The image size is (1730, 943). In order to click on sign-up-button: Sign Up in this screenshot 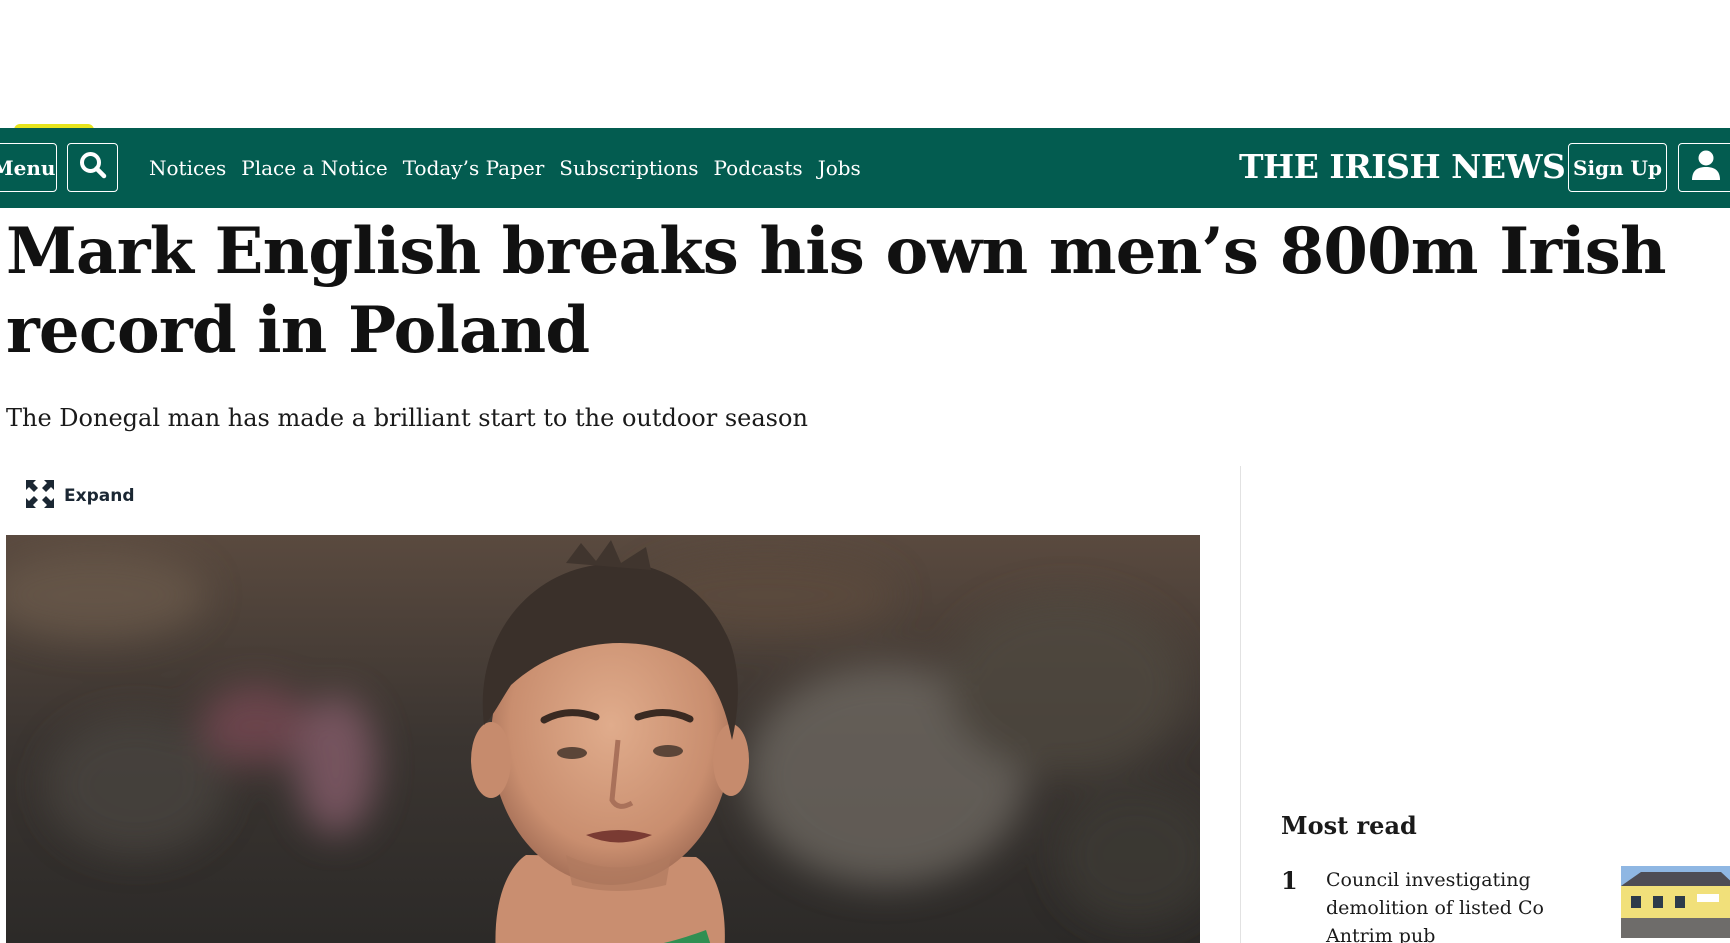, I will do `click(1617, 167)`.